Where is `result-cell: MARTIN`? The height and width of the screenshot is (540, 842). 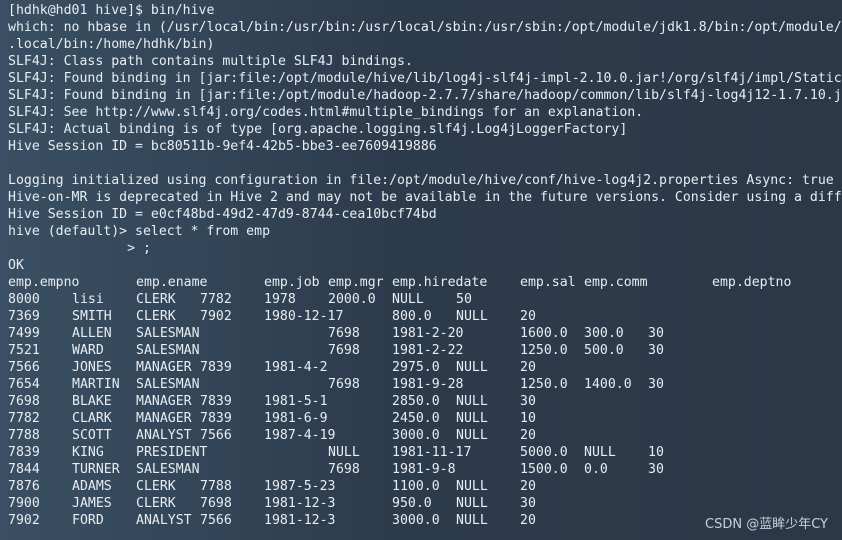 result-cell: MARTIN is located at coordinates (96, 384).